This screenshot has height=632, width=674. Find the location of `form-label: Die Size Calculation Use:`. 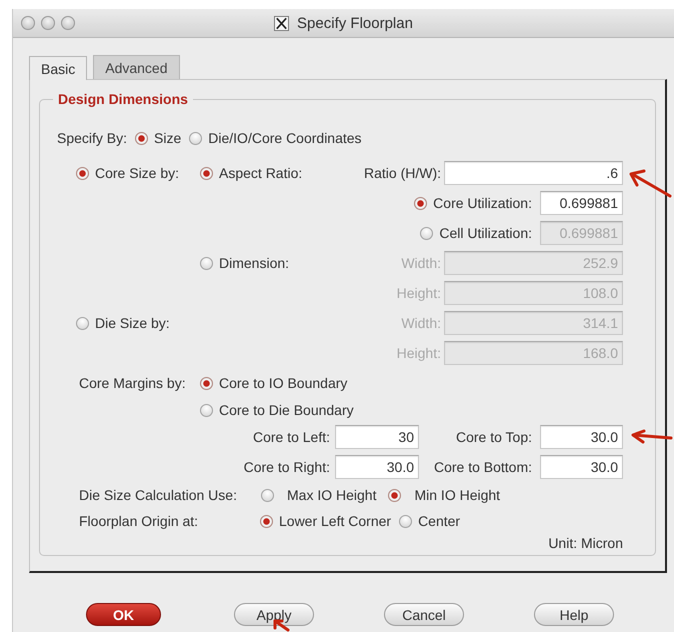

form-label: Die Size Calculation Use: is located at coordinates (158, 495).